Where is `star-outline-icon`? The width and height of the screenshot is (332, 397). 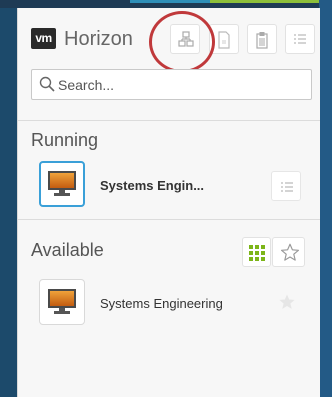
star-outline-icon is located at coordinates (290, 252).